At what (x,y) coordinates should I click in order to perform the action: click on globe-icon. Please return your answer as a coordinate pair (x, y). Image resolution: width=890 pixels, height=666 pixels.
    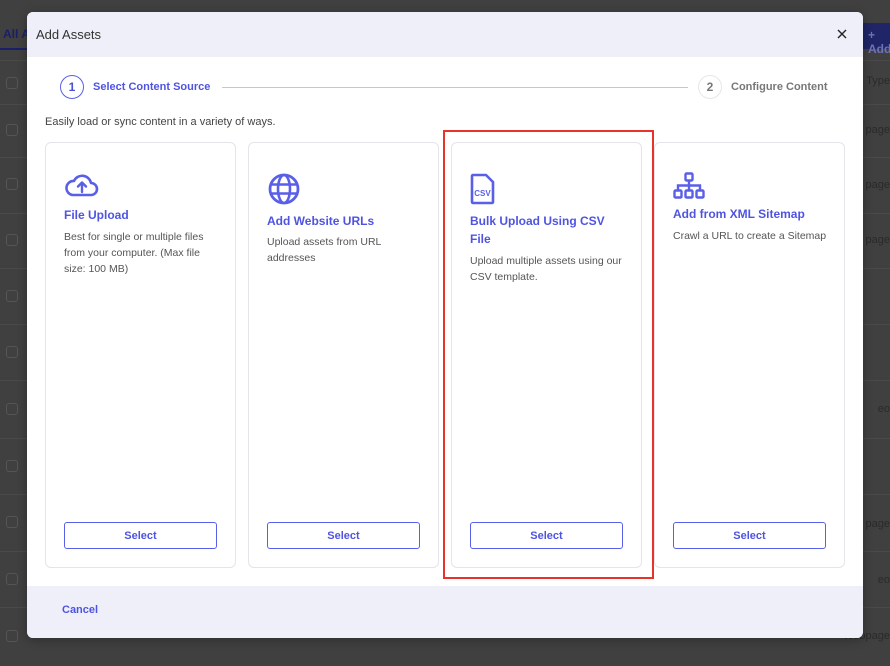
    Looking at the image, I should click on (284, 189).